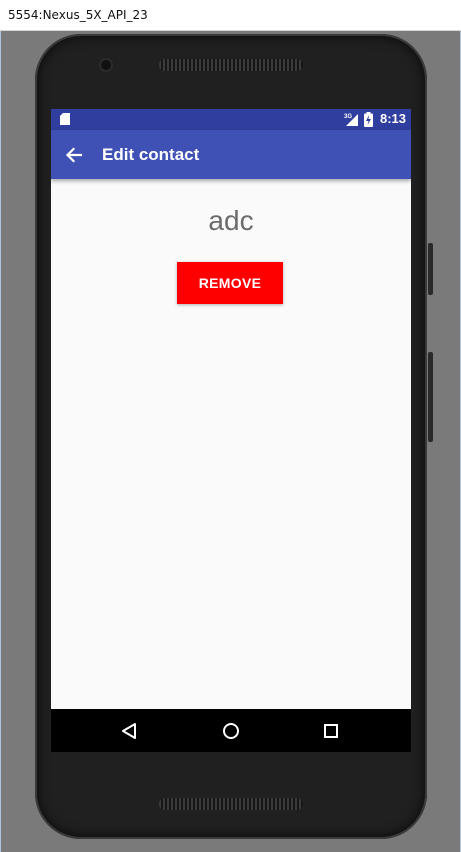 The image size is (461, 852). What do you see at coordinates (230, 15) in the screenshot?
I see `emulator-window-titlebar: 5554:Nexus_5X_API_23` at bounding box center [230, 15].